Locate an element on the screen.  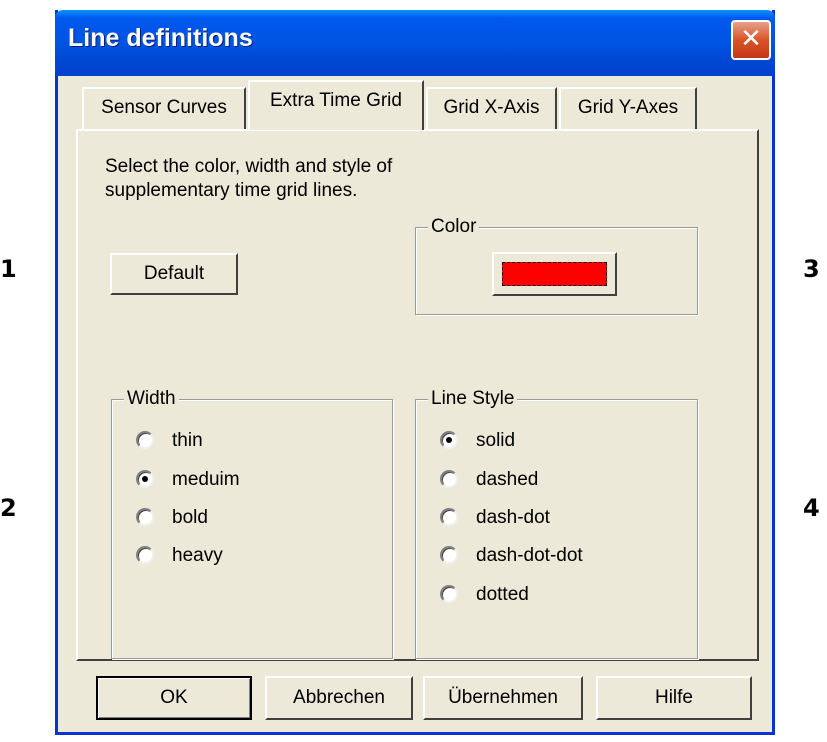
apply-button-label: Übernehmen is located at coordinates (503, 697).